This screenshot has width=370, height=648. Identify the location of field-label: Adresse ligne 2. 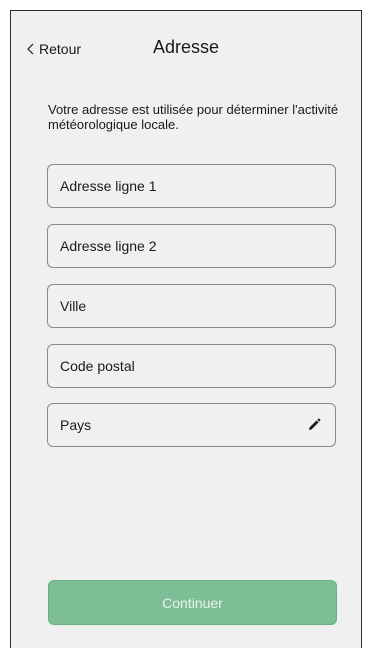
(108, 246).